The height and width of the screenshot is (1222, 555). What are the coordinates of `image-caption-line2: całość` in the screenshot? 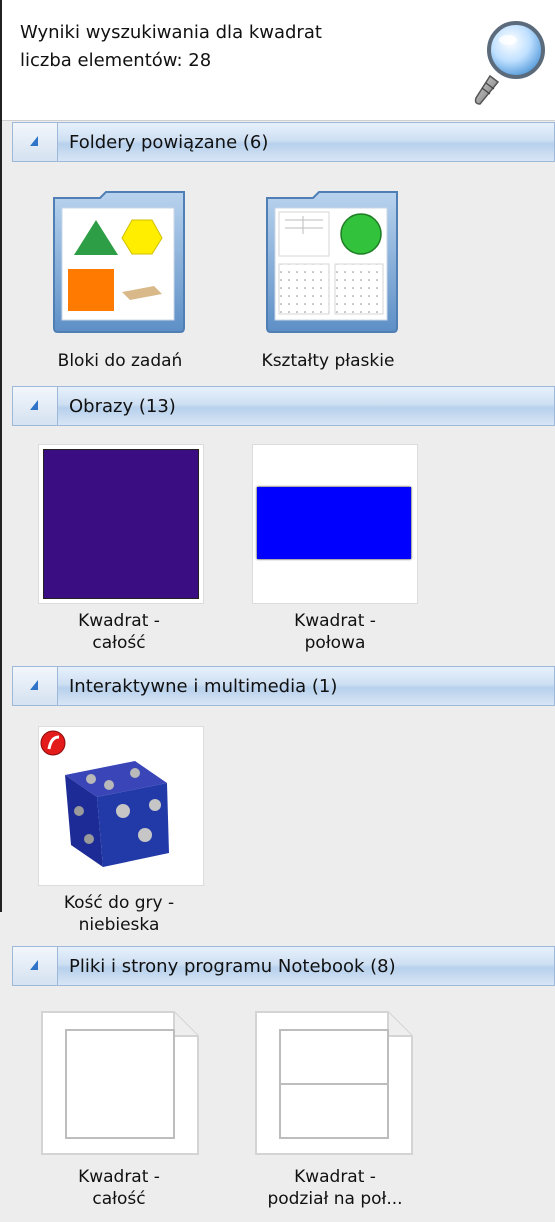 It's located at (119, 643).